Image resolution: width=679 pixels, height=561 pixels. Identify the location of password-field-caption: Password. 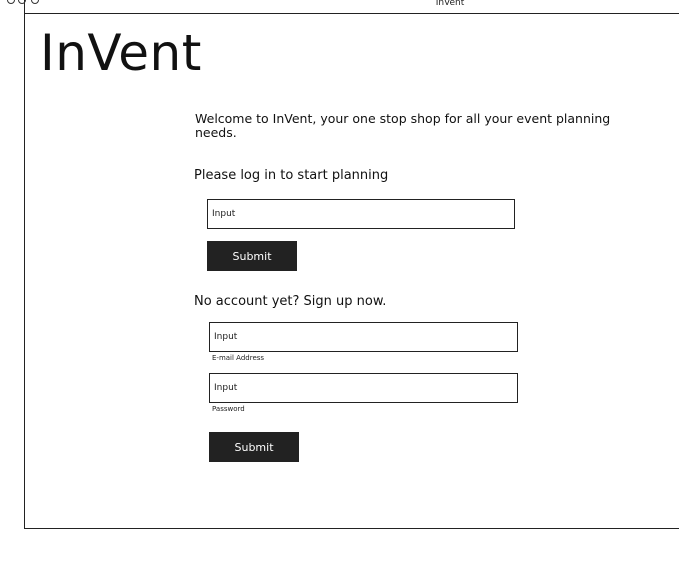
(228, 409).